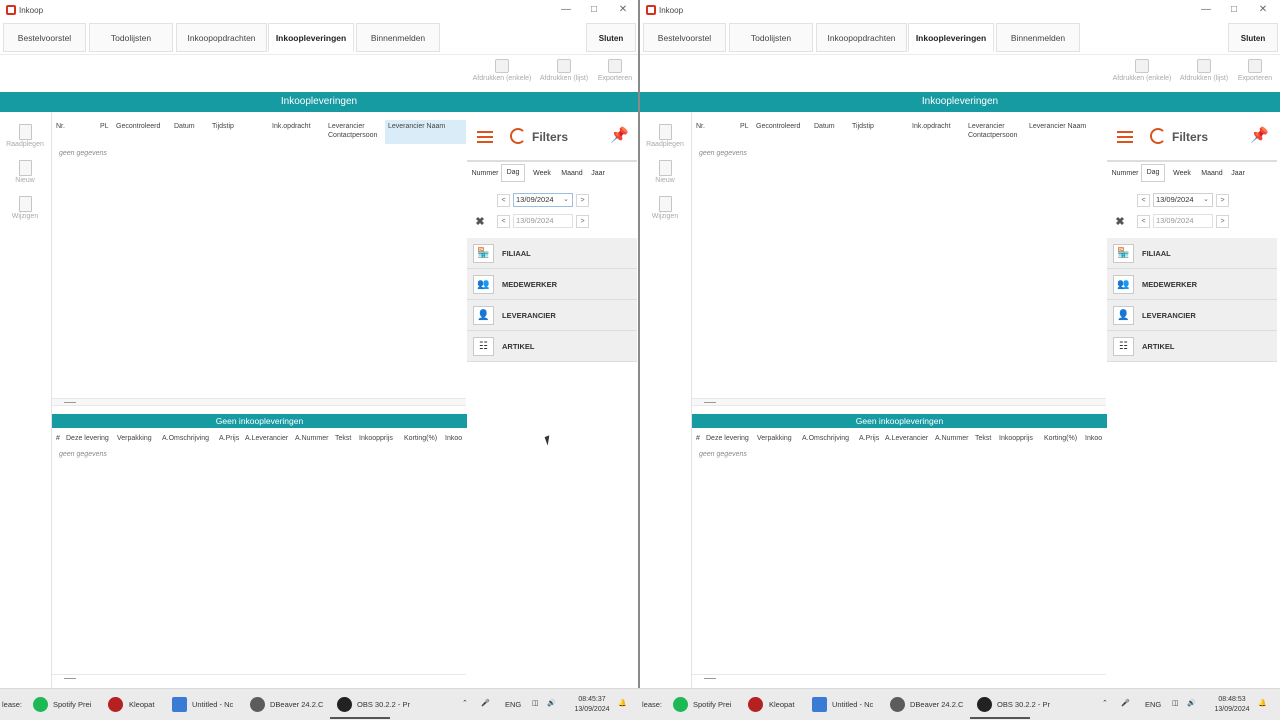  Describe the element at coordinates (259, 678) in the screenshot. I see `scrollbar` at that location.